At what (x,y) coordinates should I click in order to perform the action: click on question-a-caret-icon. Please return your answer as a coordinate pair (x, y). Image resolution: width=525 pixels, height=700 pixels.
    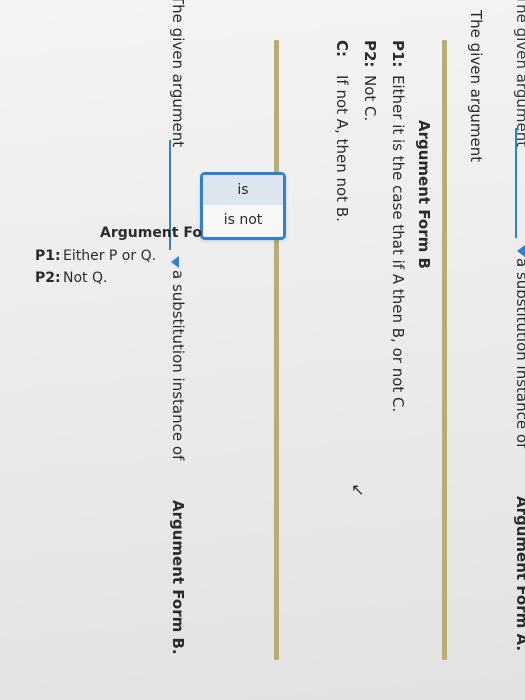
    Looking at the image, I should click on (521, 251).